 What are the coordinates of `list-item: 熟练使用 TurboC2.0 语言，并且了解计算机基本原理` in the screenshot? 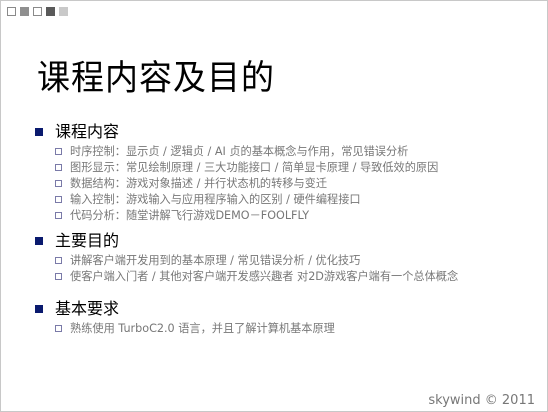 It's located at (195, 328).